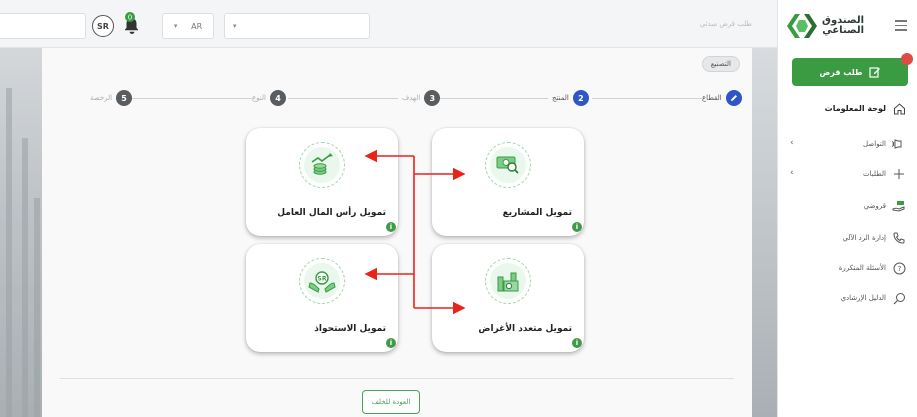 The image size is (917, 417). Describe the element at coordinates (725, 24) in the screenshot. I see `page-hint: طلب قرض مبدئي` at that location.